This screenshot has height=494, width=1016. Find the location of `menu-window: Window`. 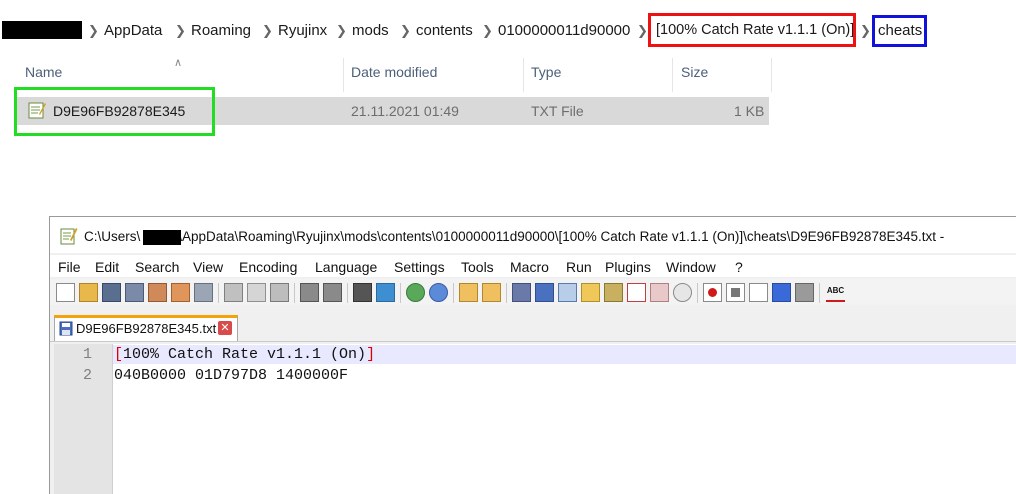

menu-window: Window is located at coordinates (691, 267).